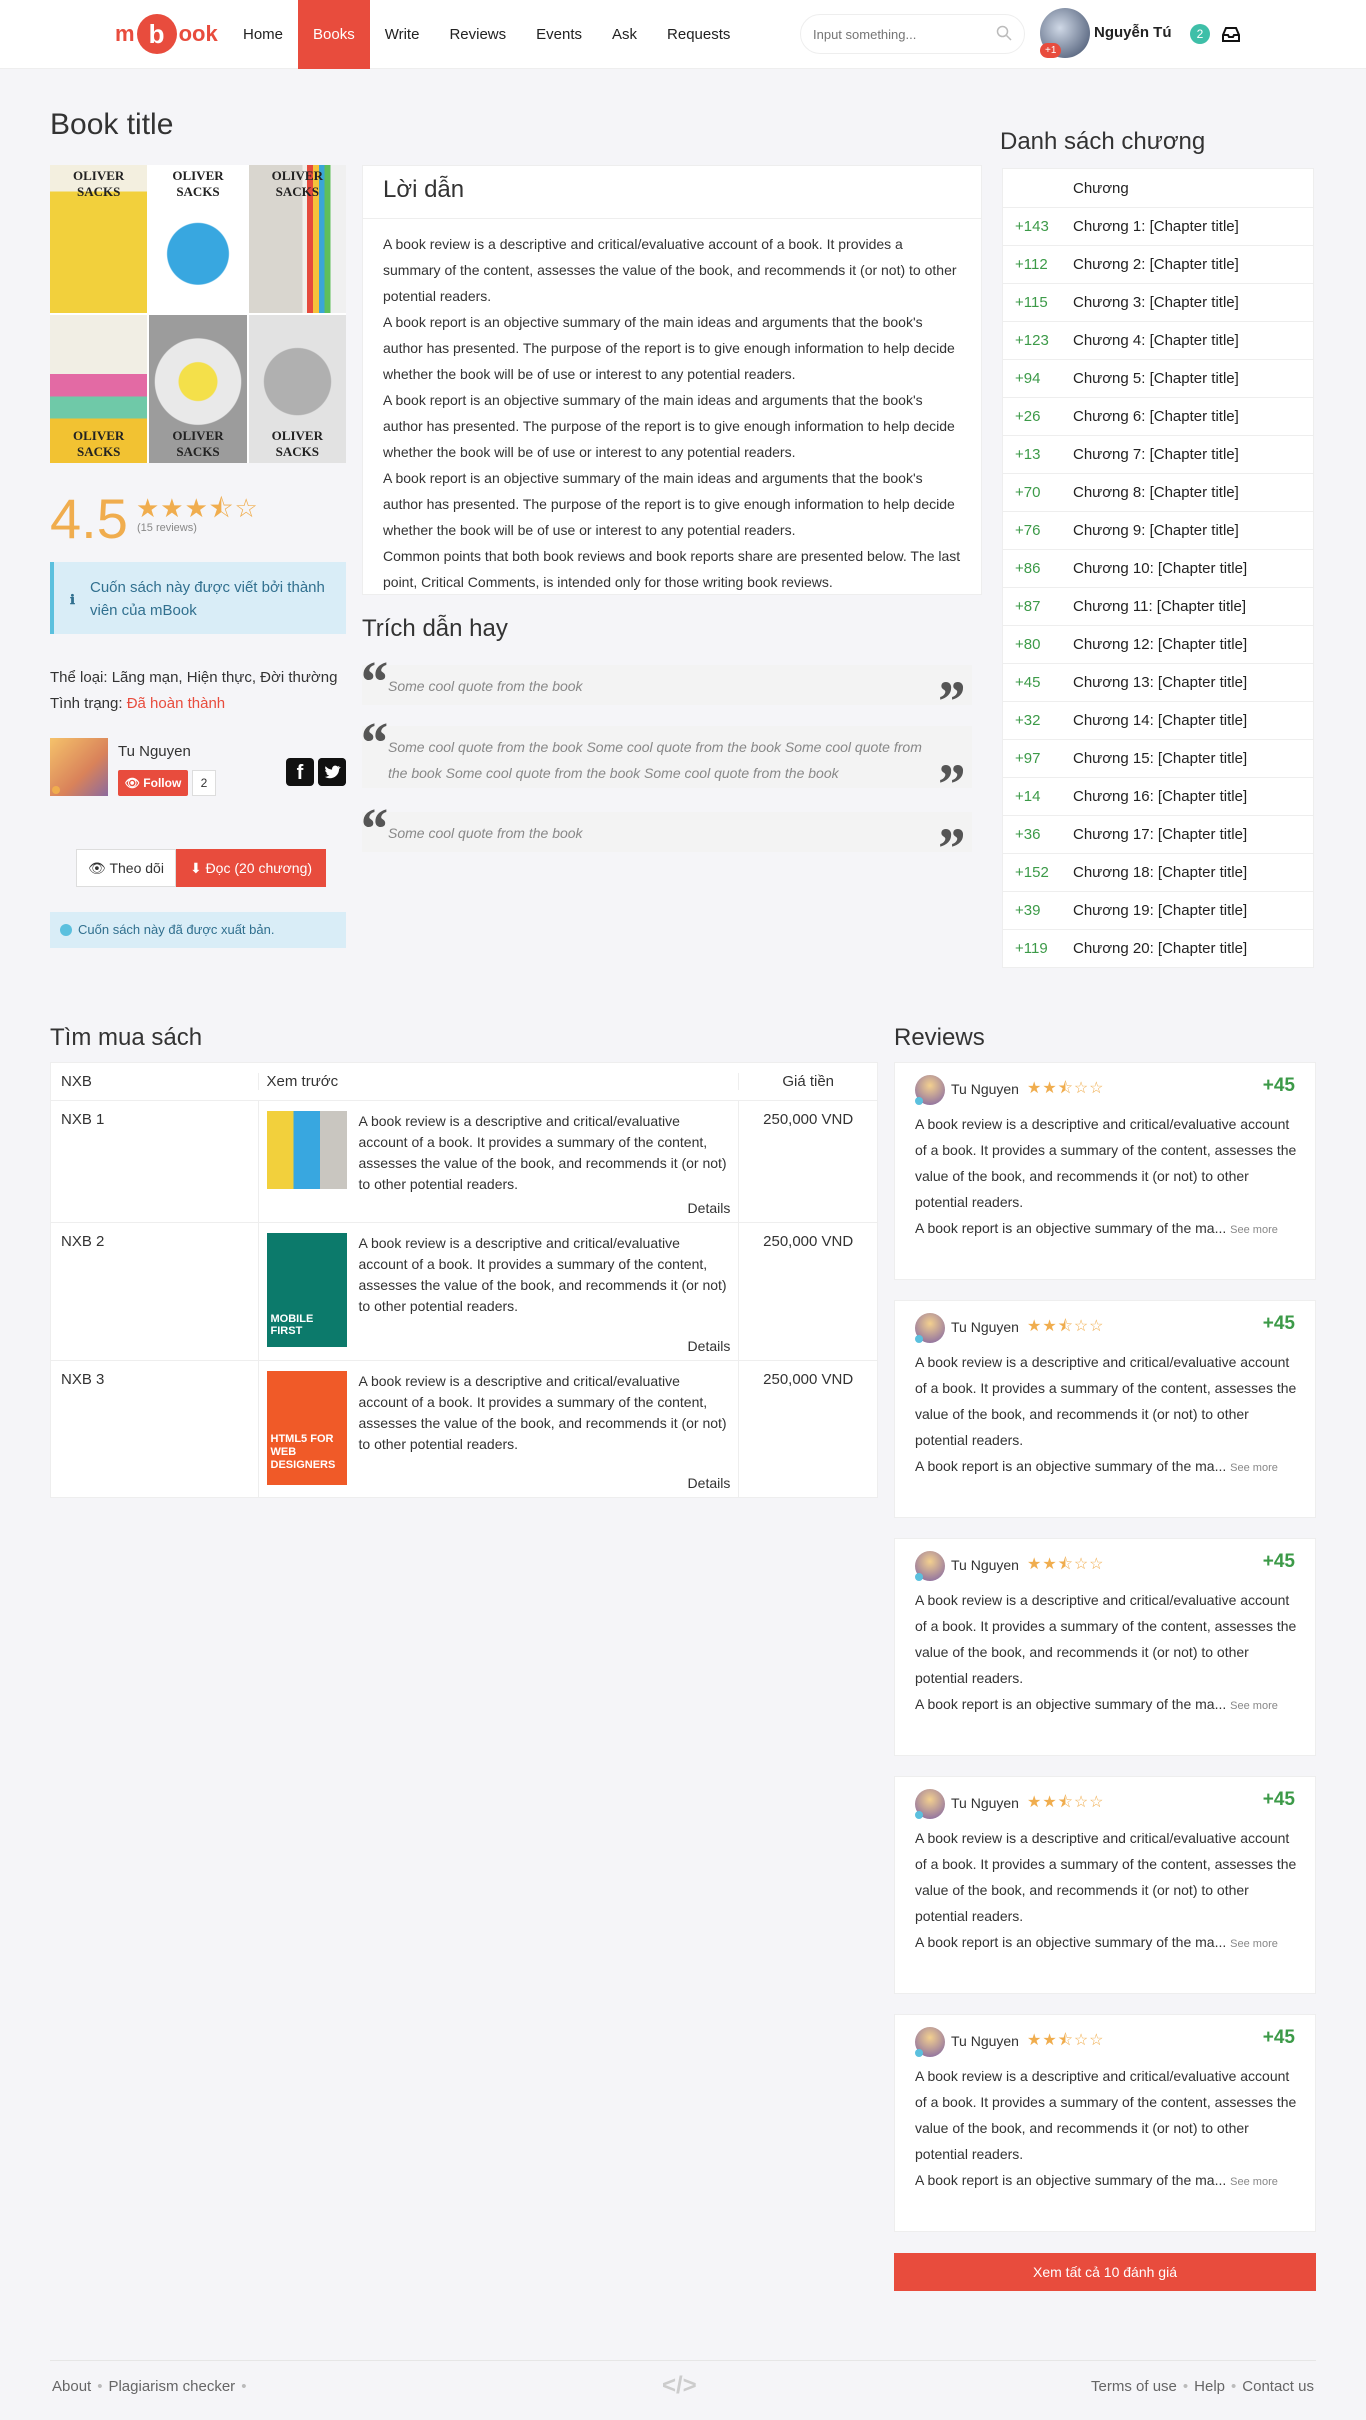 Image resolution: width=1366 pixels, height=2420 pixels. Describe the element at coordinates (1158, 720) in the screenshot. I see `chapter-row: +32 Chương 14: [Chapter title]` at that location.